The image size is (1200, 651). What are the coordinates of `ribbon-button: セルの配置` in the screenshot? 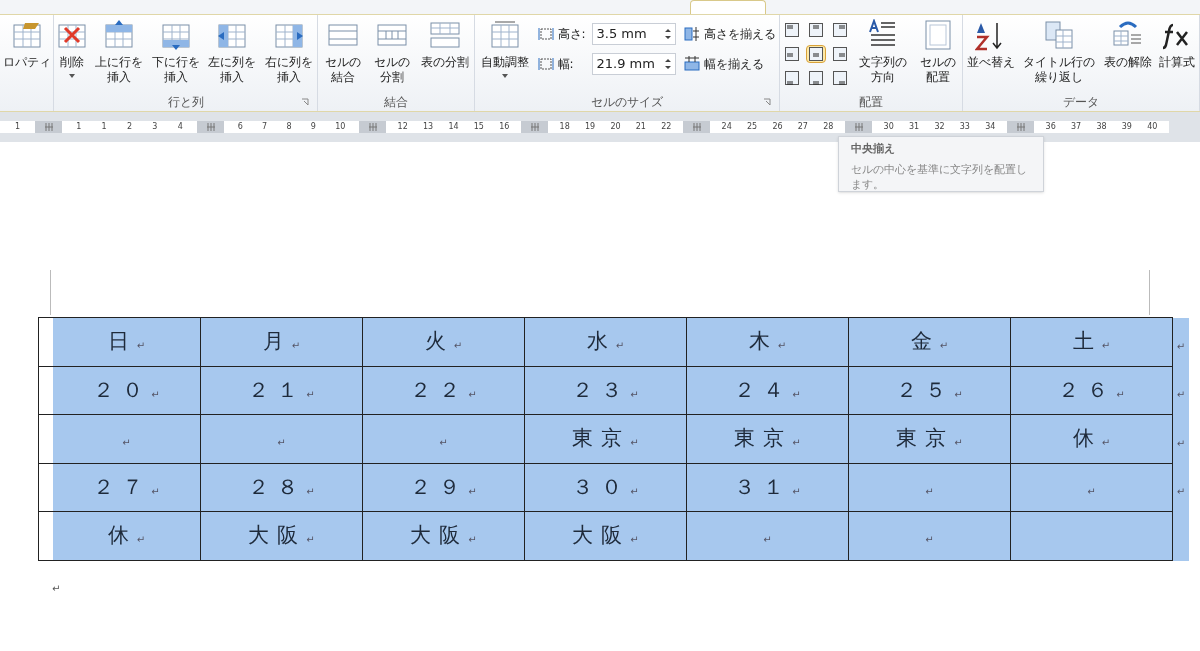 It's located at (937, 54).